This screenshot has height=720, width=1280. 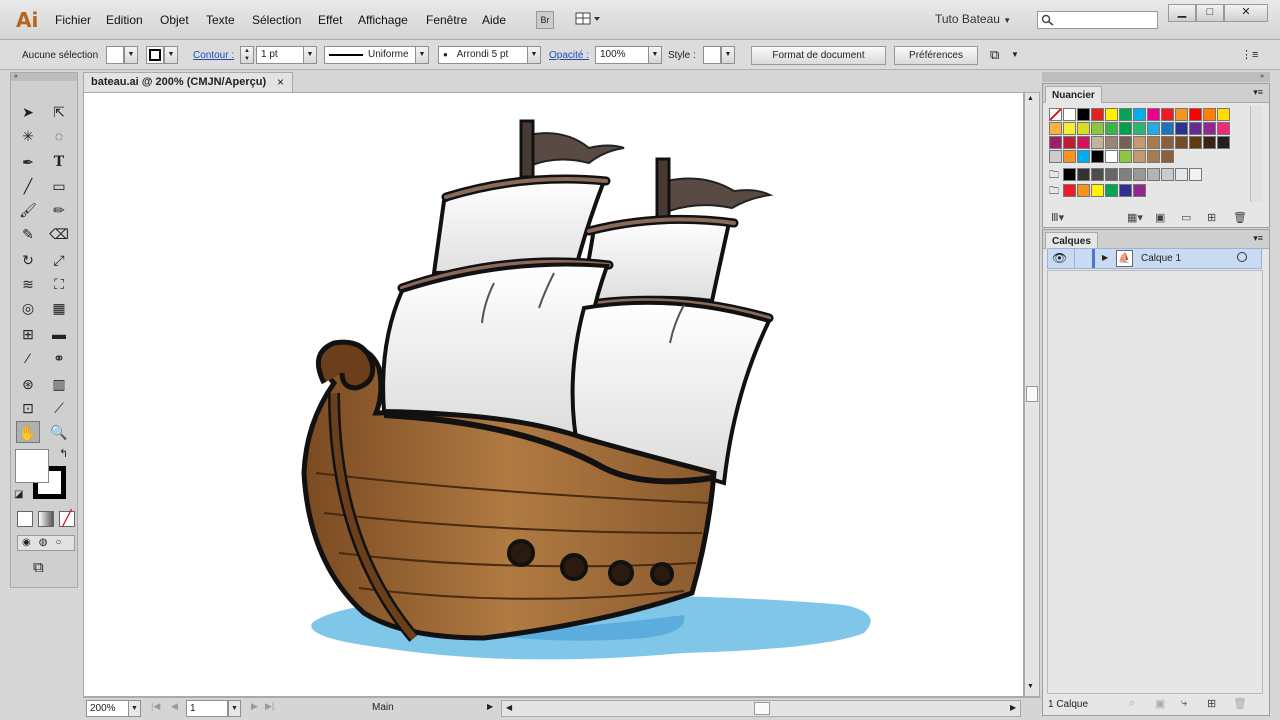 I want to click on document-setup-button: Format de document, so click(x=818, y=55).